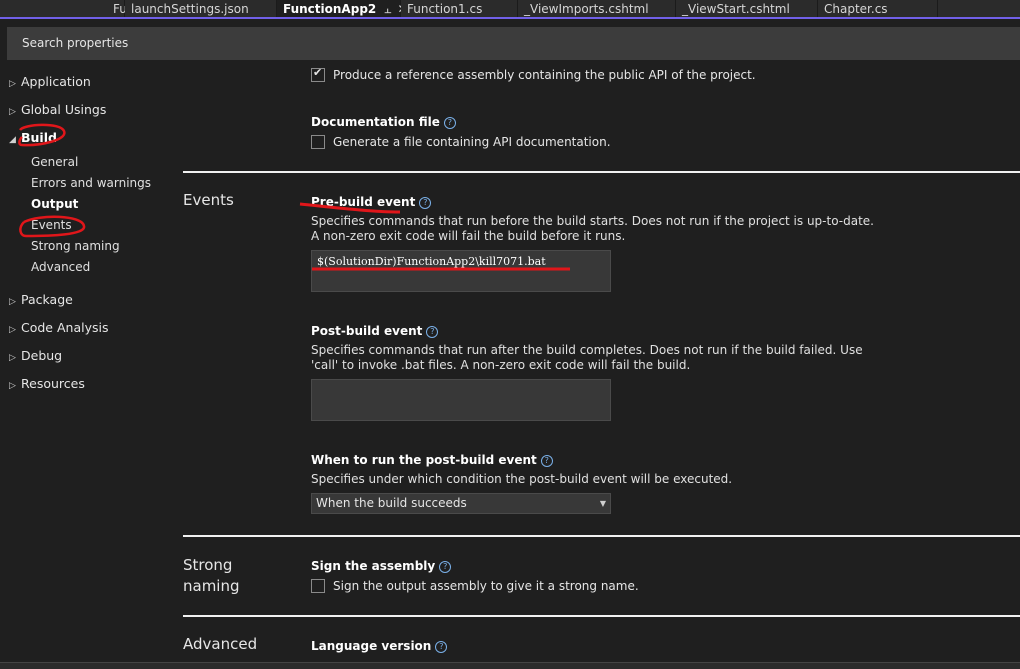  What do you see at coordinates (91, 183) in the screenshot?
I see `sidebar-subitem-errors-warnings: Errors and warnings` at bounding box center [91, 183].